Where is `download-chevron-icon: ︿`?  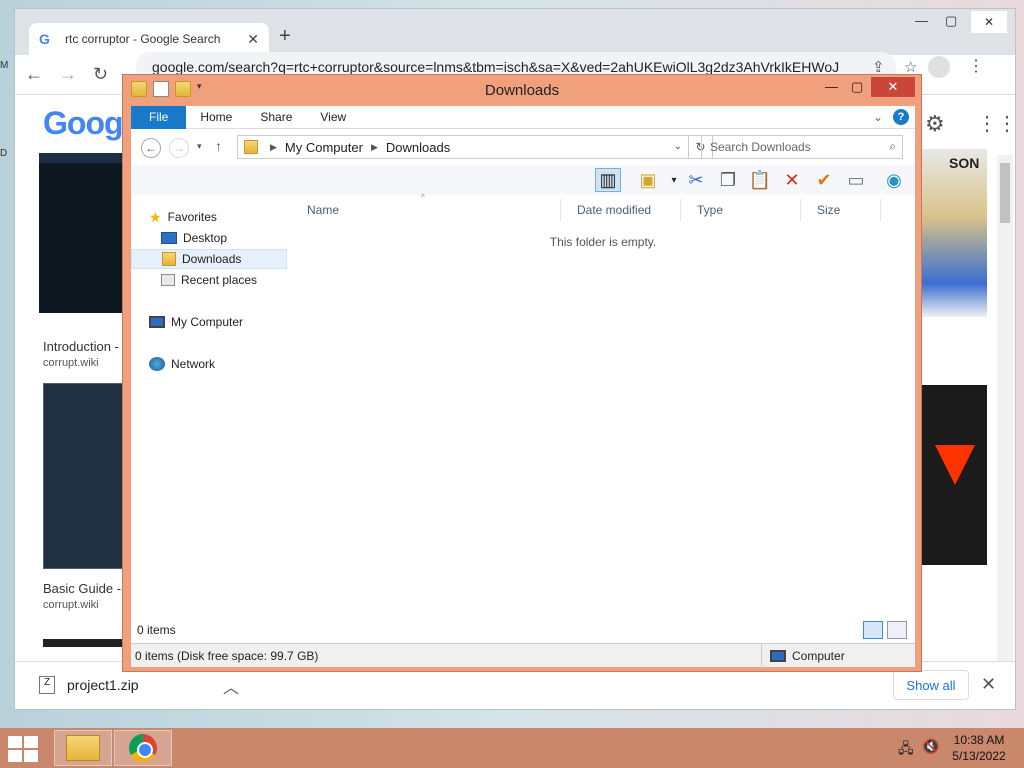 download-chevron-icon: ︿ is located at coordinates (231, 686).